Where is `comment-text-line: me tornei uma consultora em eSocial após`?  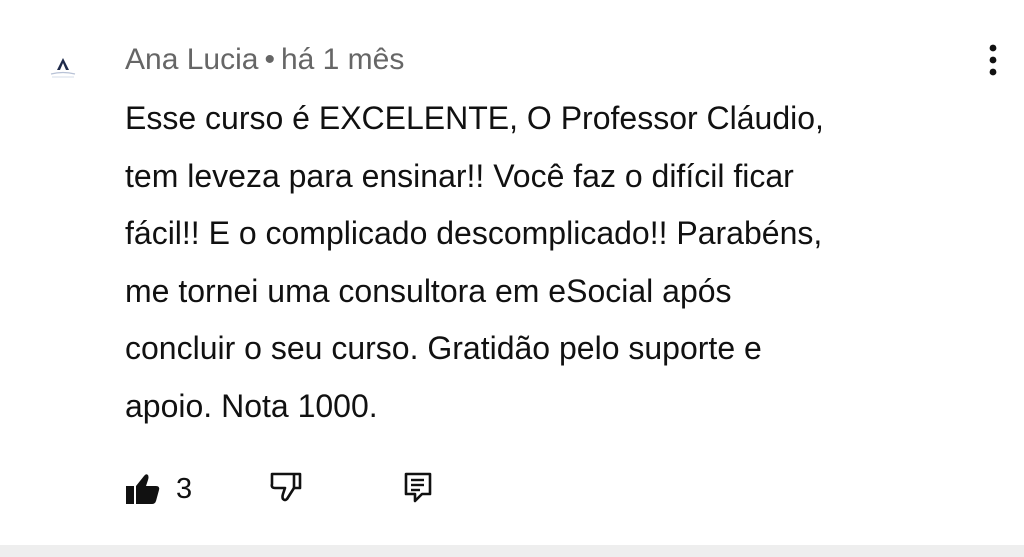 comment-text-line: me tornei uma consultora em eSocial após is located at coordinates (428, 290).